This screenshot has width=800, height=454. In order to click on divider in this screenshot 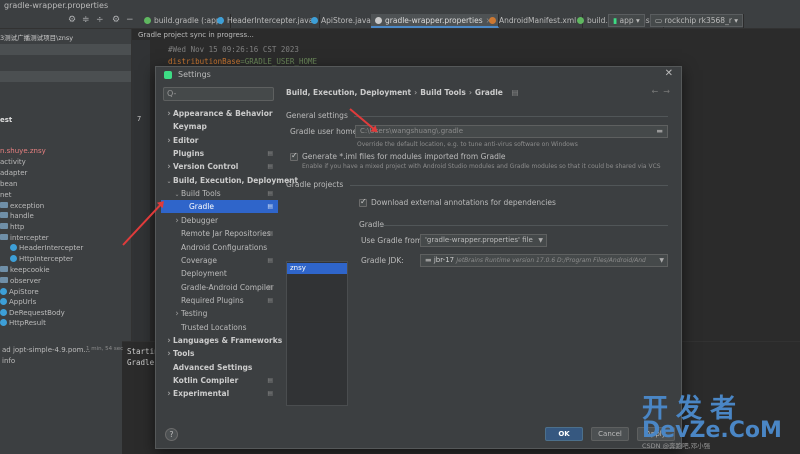, I will do `click(509, 185)`.